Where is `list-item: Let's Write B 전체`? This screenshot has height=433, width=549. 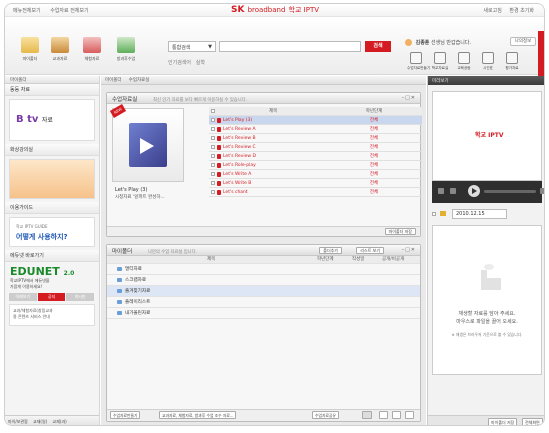
list-item: Let's Write B 전체 is located at coordinates (315, 183).